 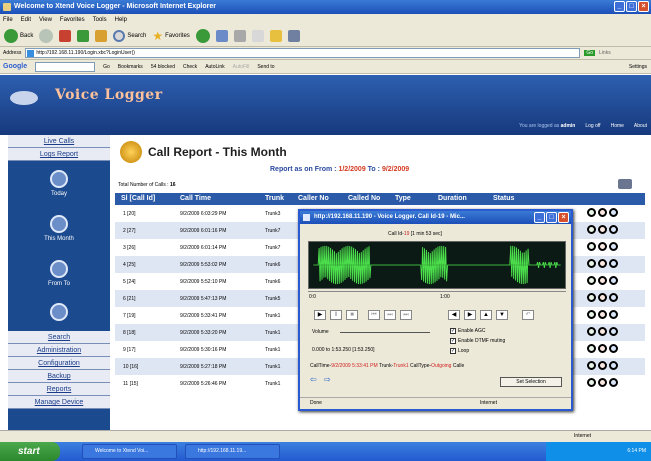 I want to click on popup-blocked-button: 54 blocked, so click(x=163, y=67).